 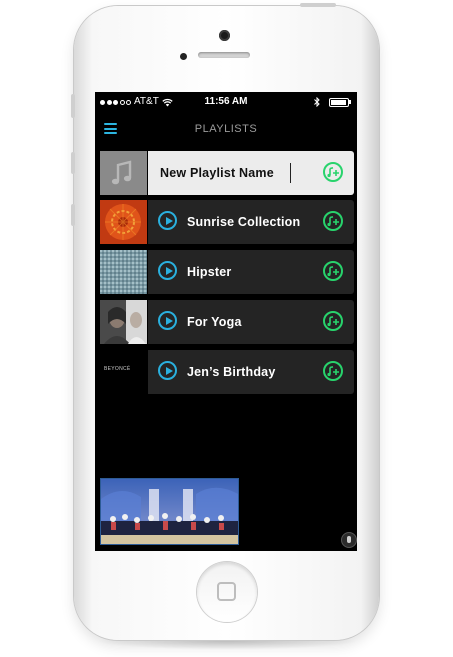 I want to click on music-note-icon, so click(x=121, y=172).